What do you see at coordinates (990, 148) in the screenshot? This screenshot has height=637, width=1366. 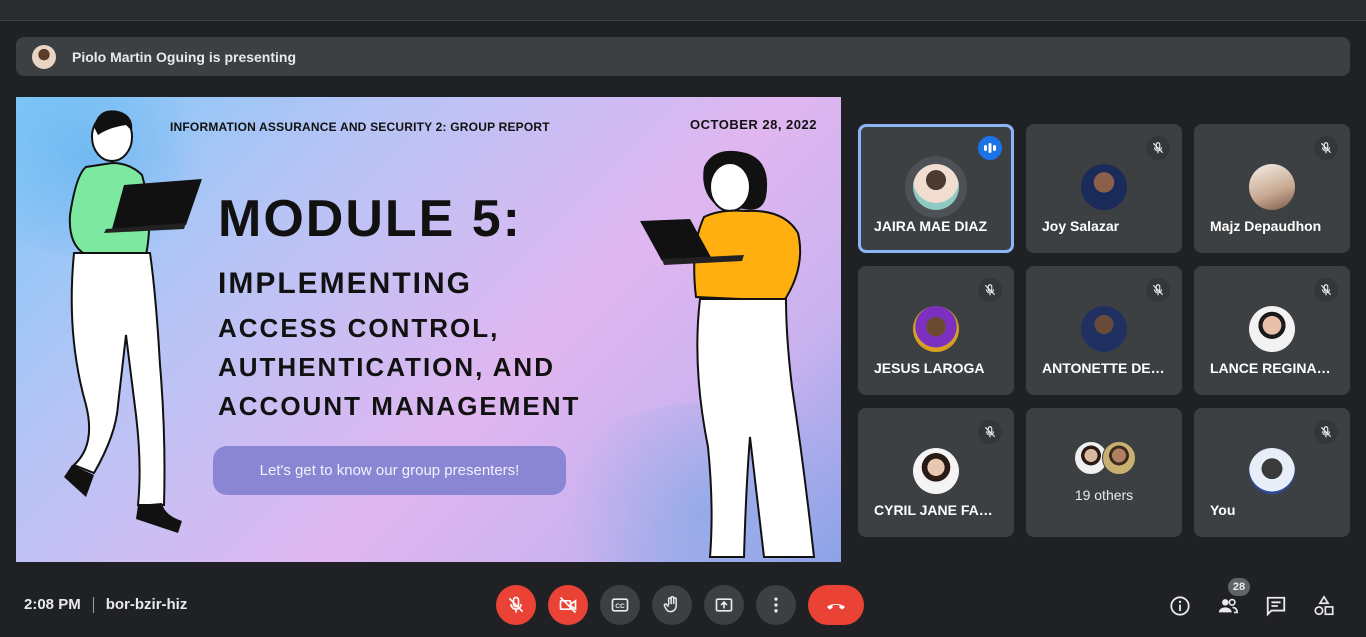 I see `speaking-indicator-icon` at bounding box center [990, 148].